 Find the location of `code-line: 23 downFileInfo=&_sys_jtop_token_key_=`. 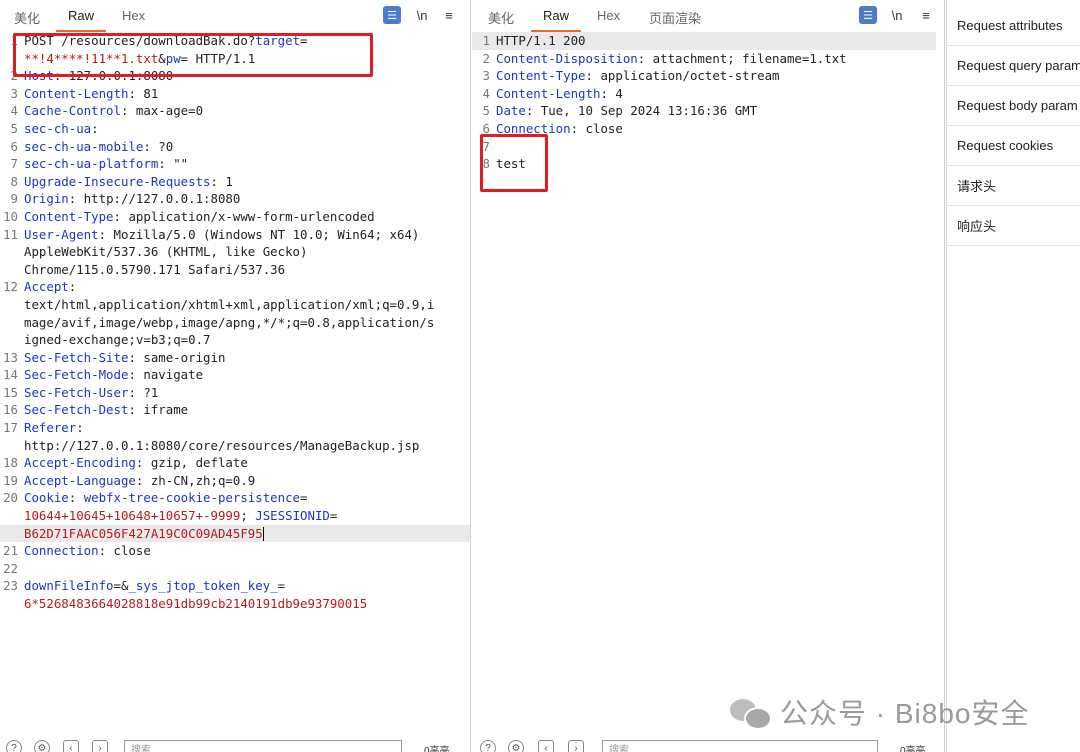

code-line: 23 downFileInfo=&_sys_jtop_token_key_= is located at coordinates (235, 586).